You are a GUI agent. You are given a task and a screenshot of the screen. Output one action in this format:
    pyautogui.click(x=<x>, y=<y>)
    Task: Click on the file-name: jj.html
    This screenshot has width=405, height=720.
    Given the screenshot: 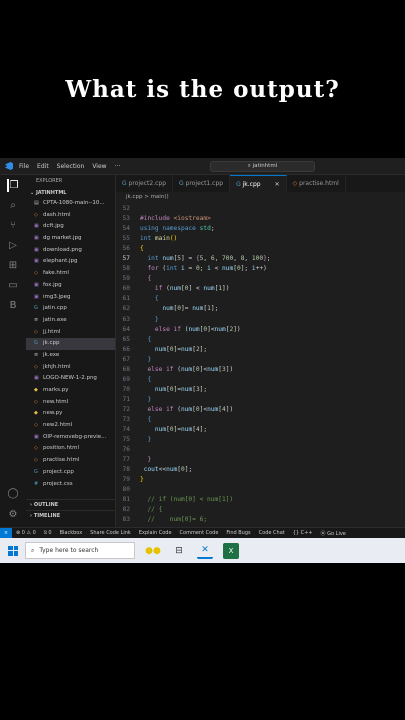 What is the action you would take?
    pyautogui.click(x=52, y=331)
    